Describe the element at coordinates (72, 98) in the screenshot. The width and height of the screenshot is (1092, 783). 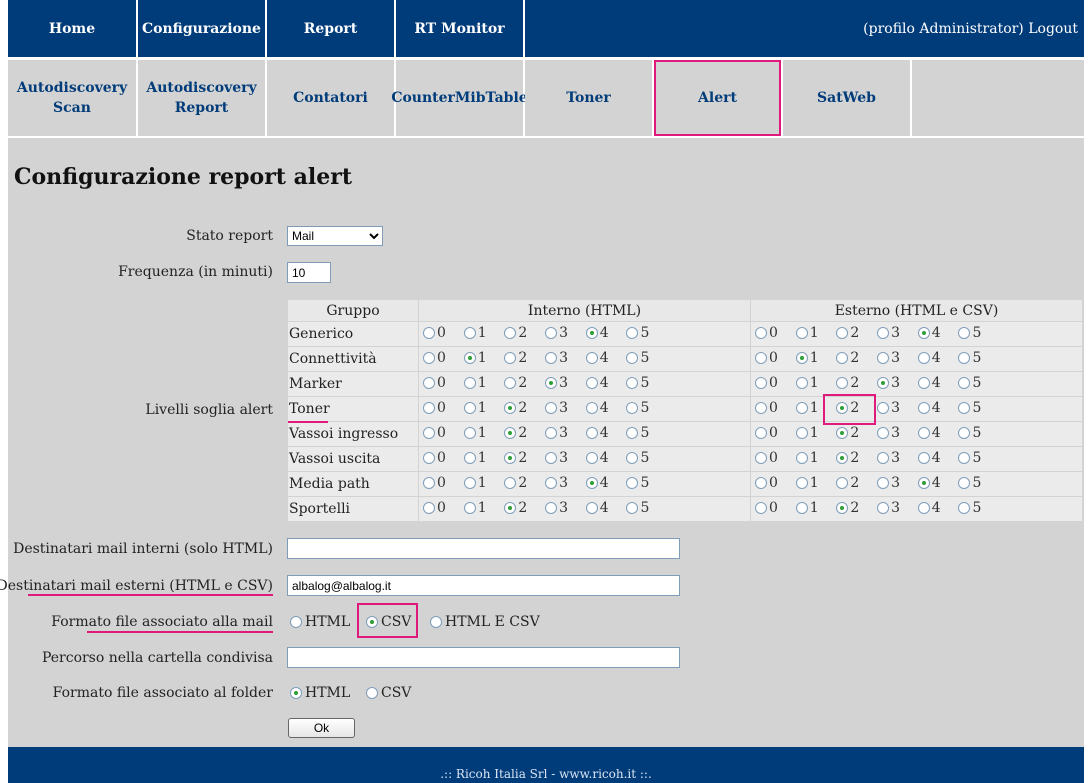
I see `subnav-autodiscovery-scan: Autodiscovery Scan` at that location.